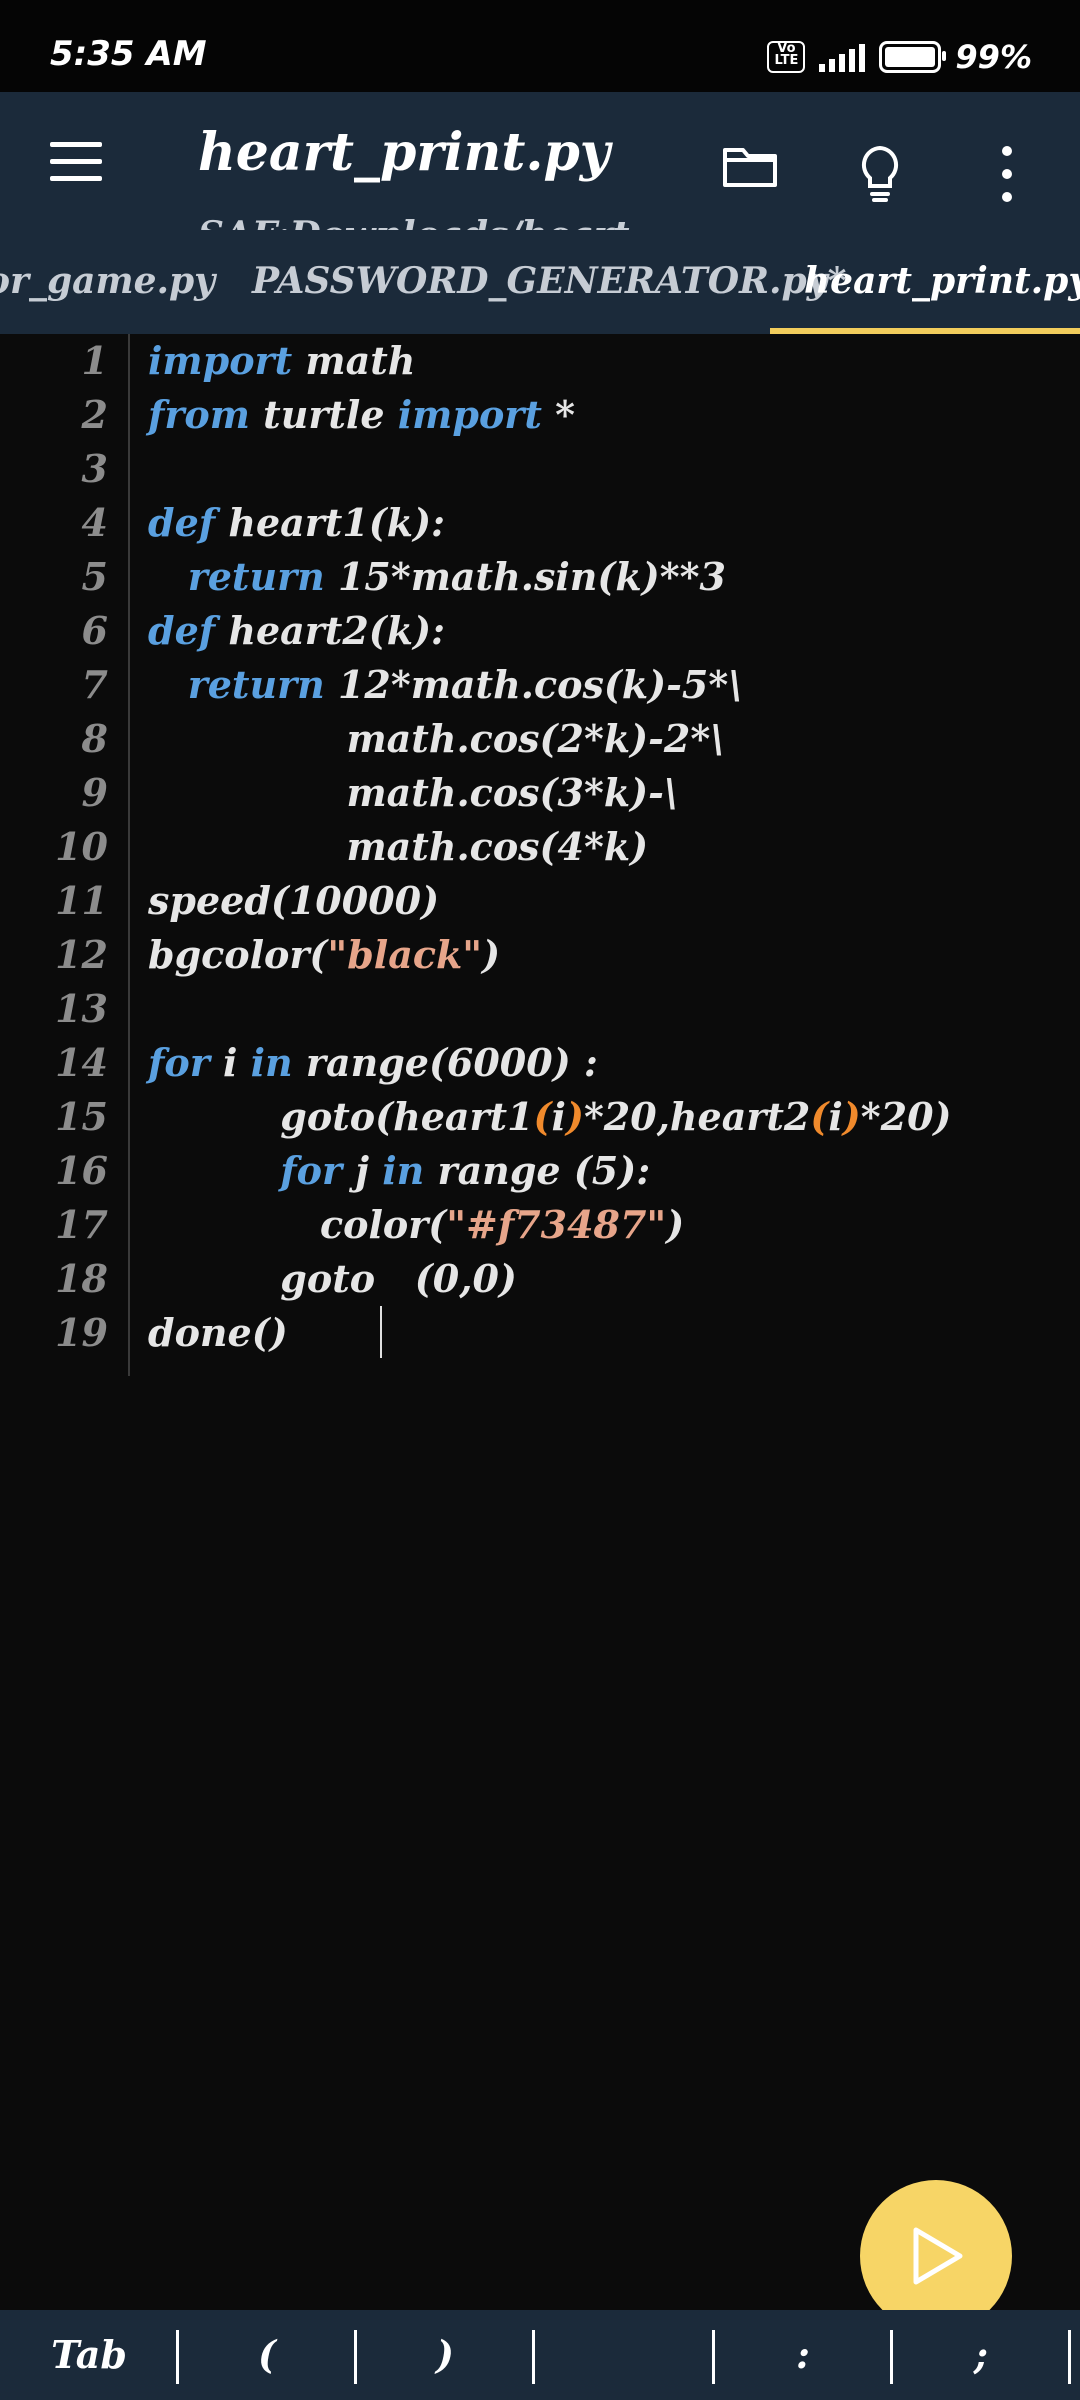 This screenshot has height=2400, width=1080. I want to click on code-line: 10 math.cos(4*k), so click(540, 847).